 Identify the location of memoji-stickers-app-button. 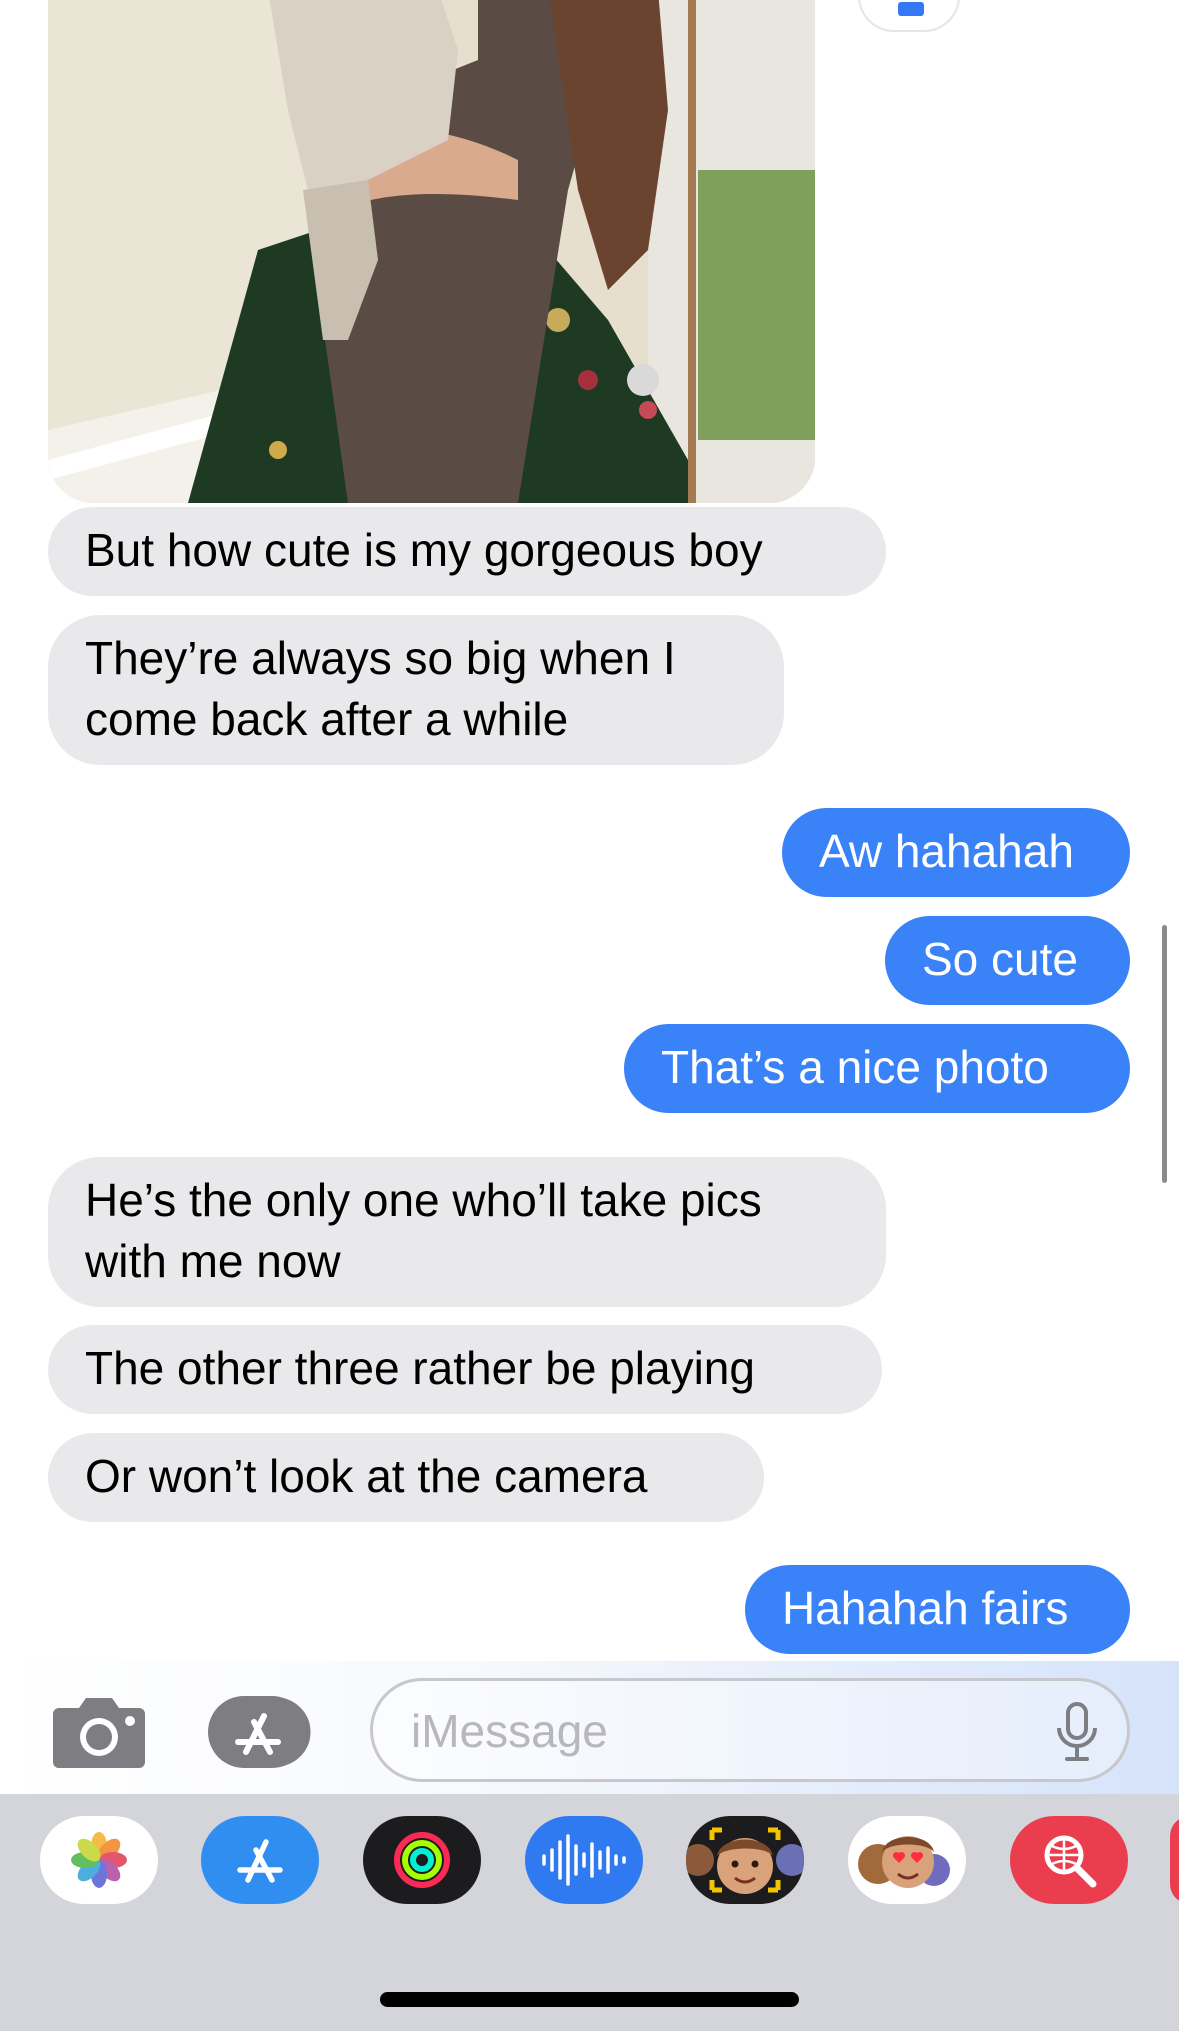
(907, 1860).